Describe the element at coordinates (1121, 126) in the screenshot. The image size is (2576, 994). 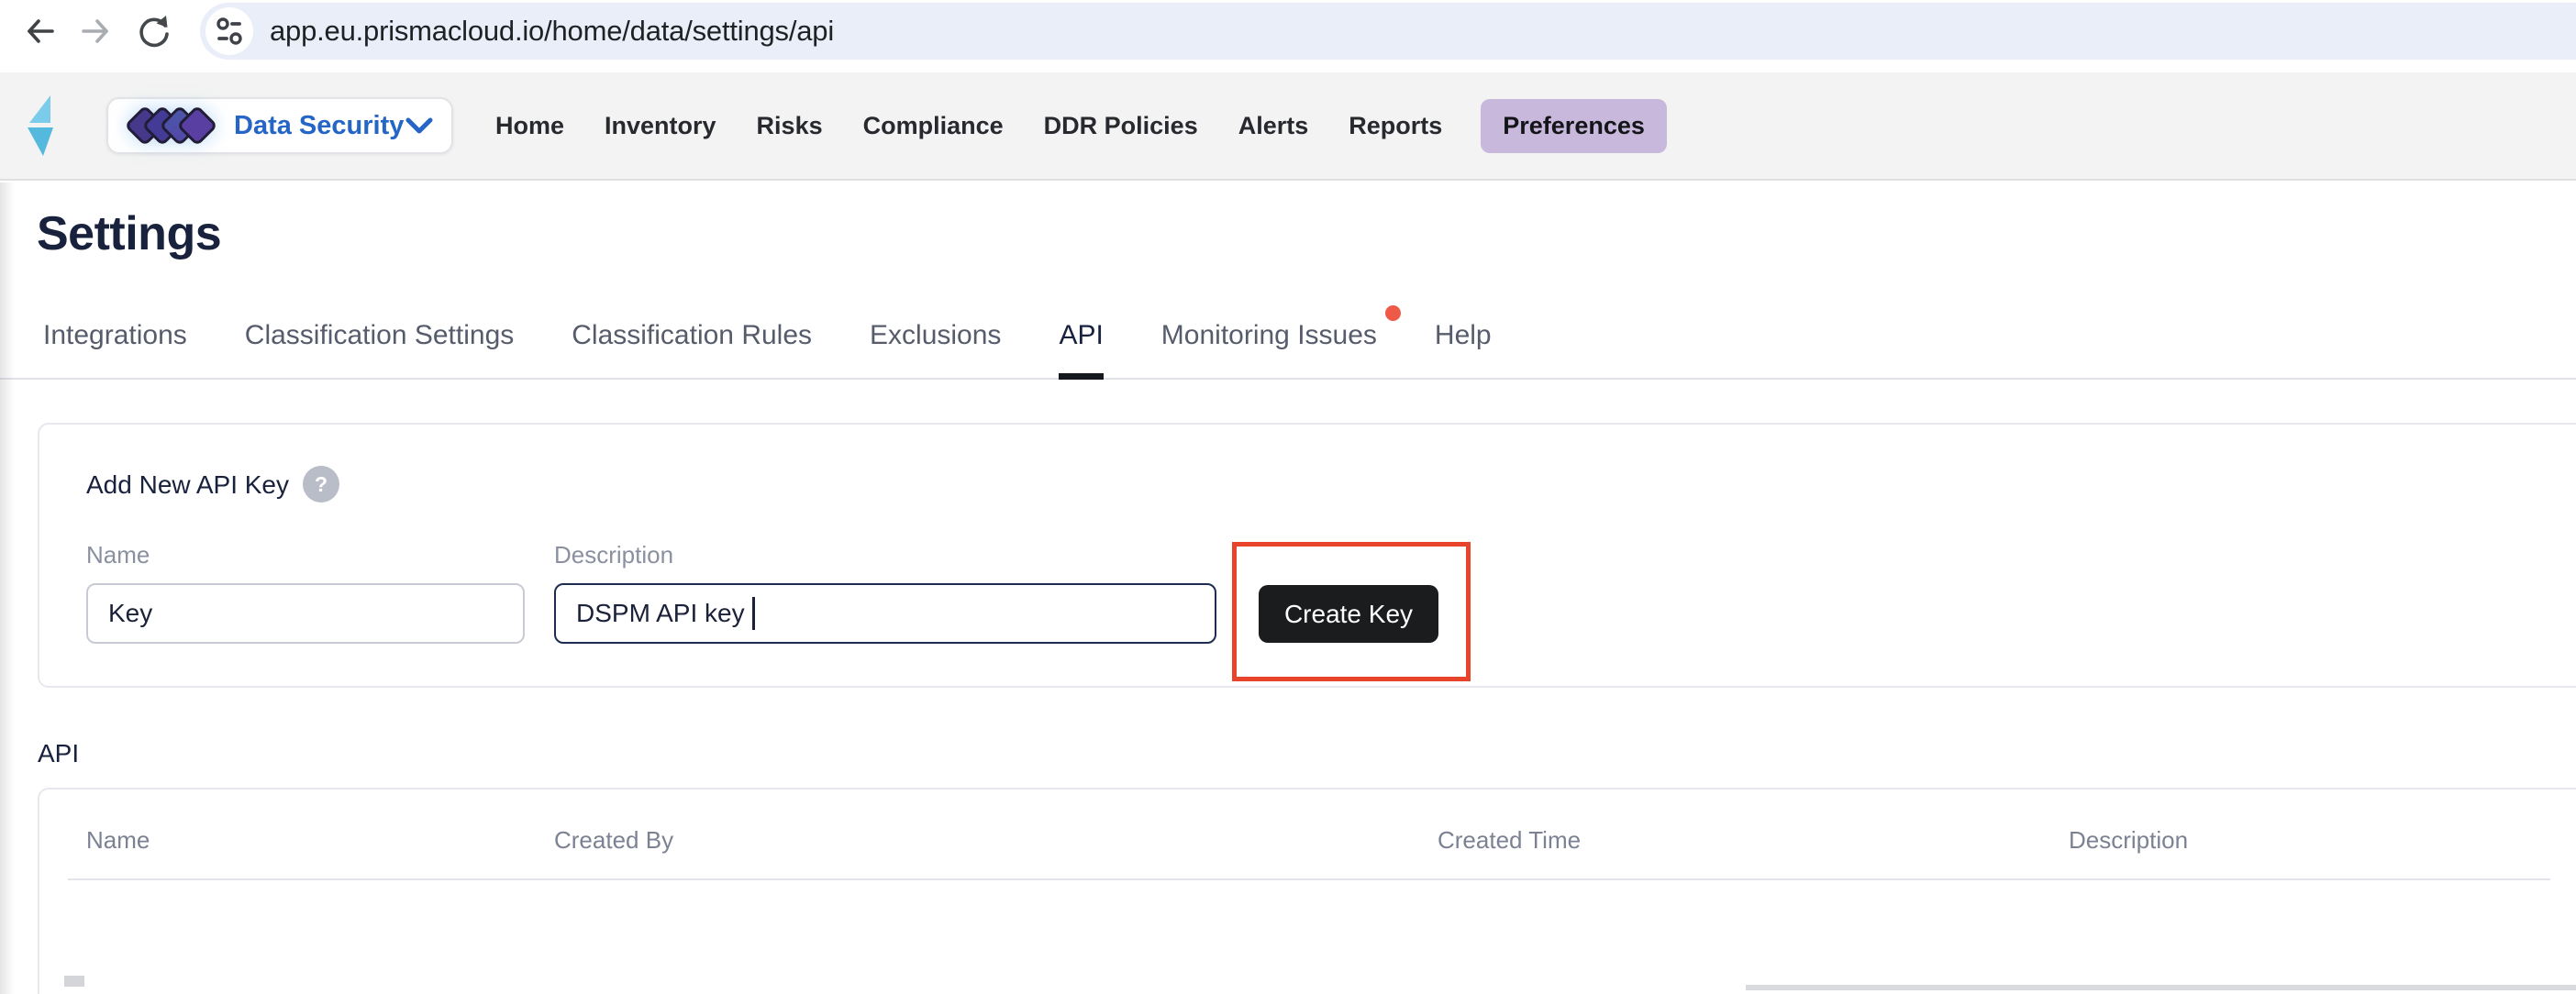
I see `nav-item-ddr-policies: DDR Policies` at that location.